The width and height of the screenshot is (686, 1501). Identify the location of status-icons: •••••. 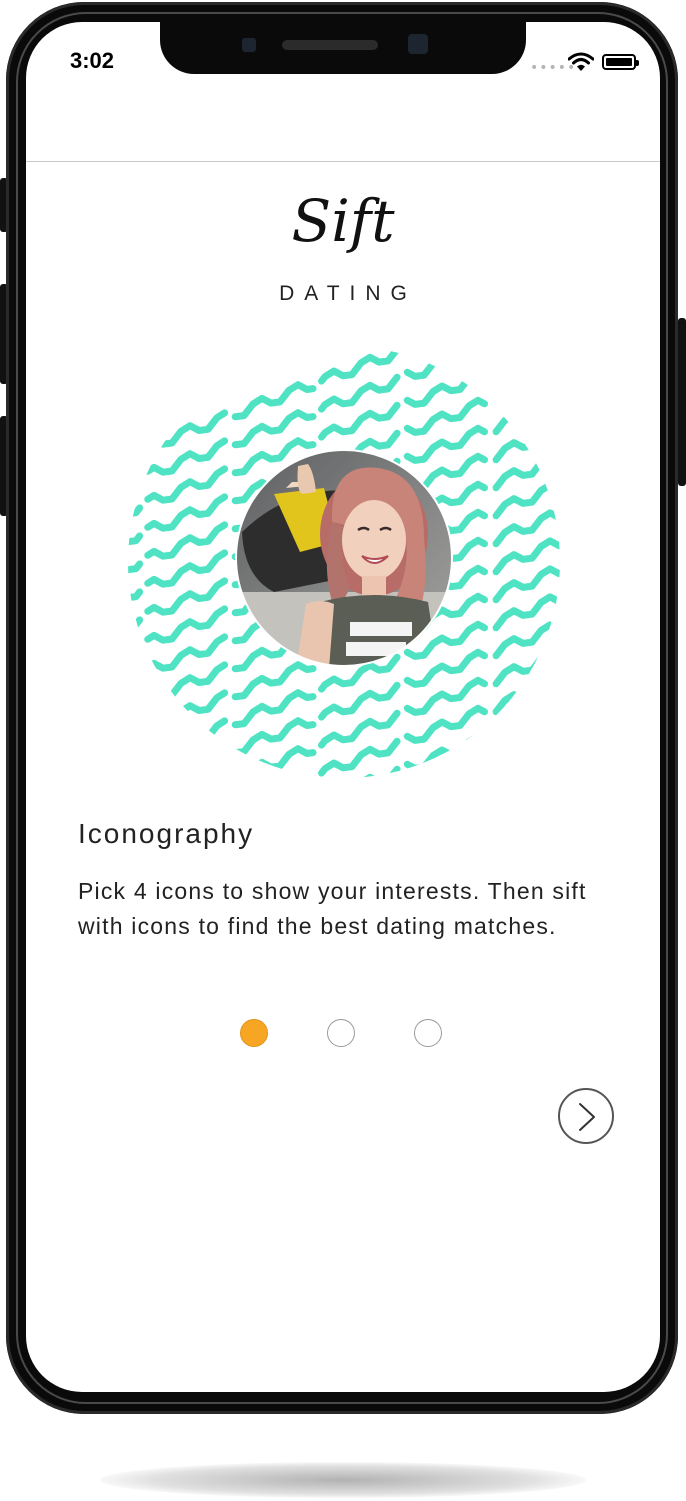
(586, 64).